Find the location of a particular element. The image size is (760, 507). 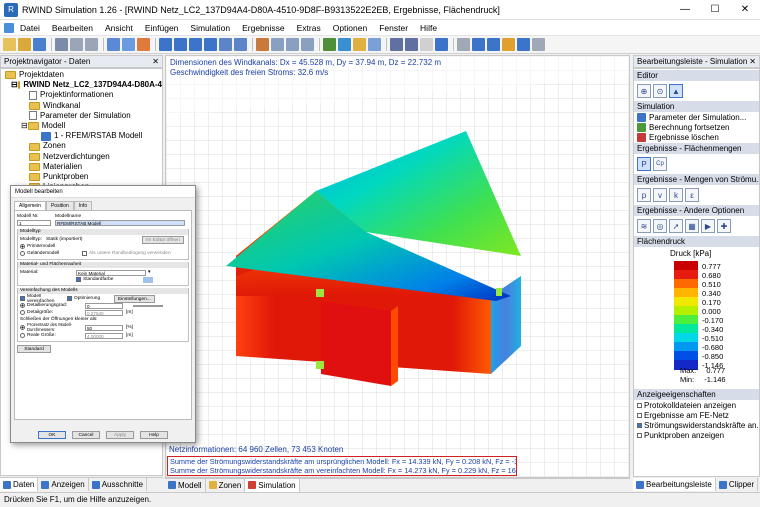

probe-icon is located at coordinates (478, 44).